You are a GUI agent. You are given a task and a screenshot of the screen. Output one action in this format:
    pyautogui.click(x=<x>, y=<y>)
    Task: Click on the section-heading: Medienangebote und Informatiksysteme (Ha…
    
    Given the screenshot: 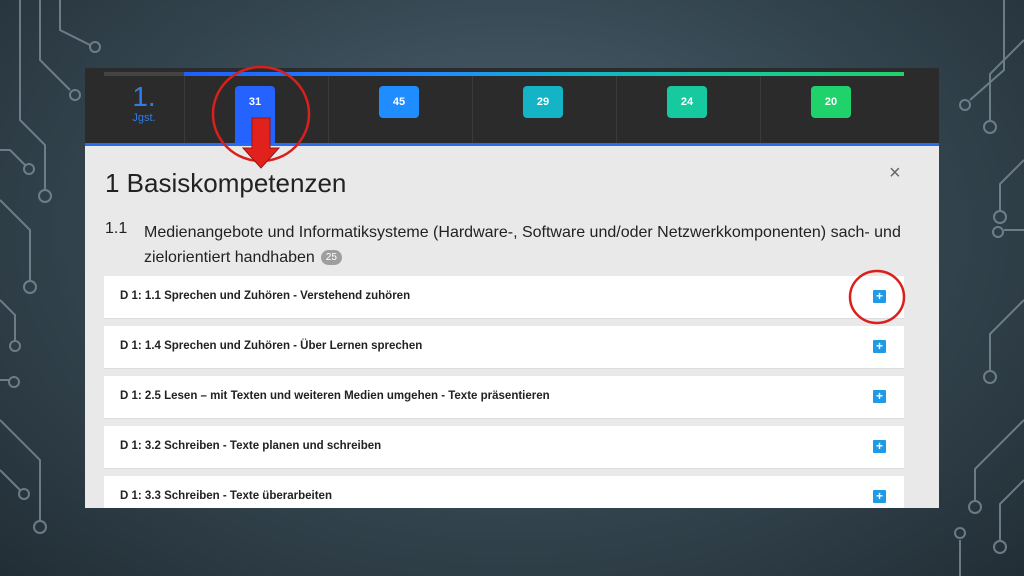 What is the action you would take?
    pyautogui.click(x=524, y=245)
    